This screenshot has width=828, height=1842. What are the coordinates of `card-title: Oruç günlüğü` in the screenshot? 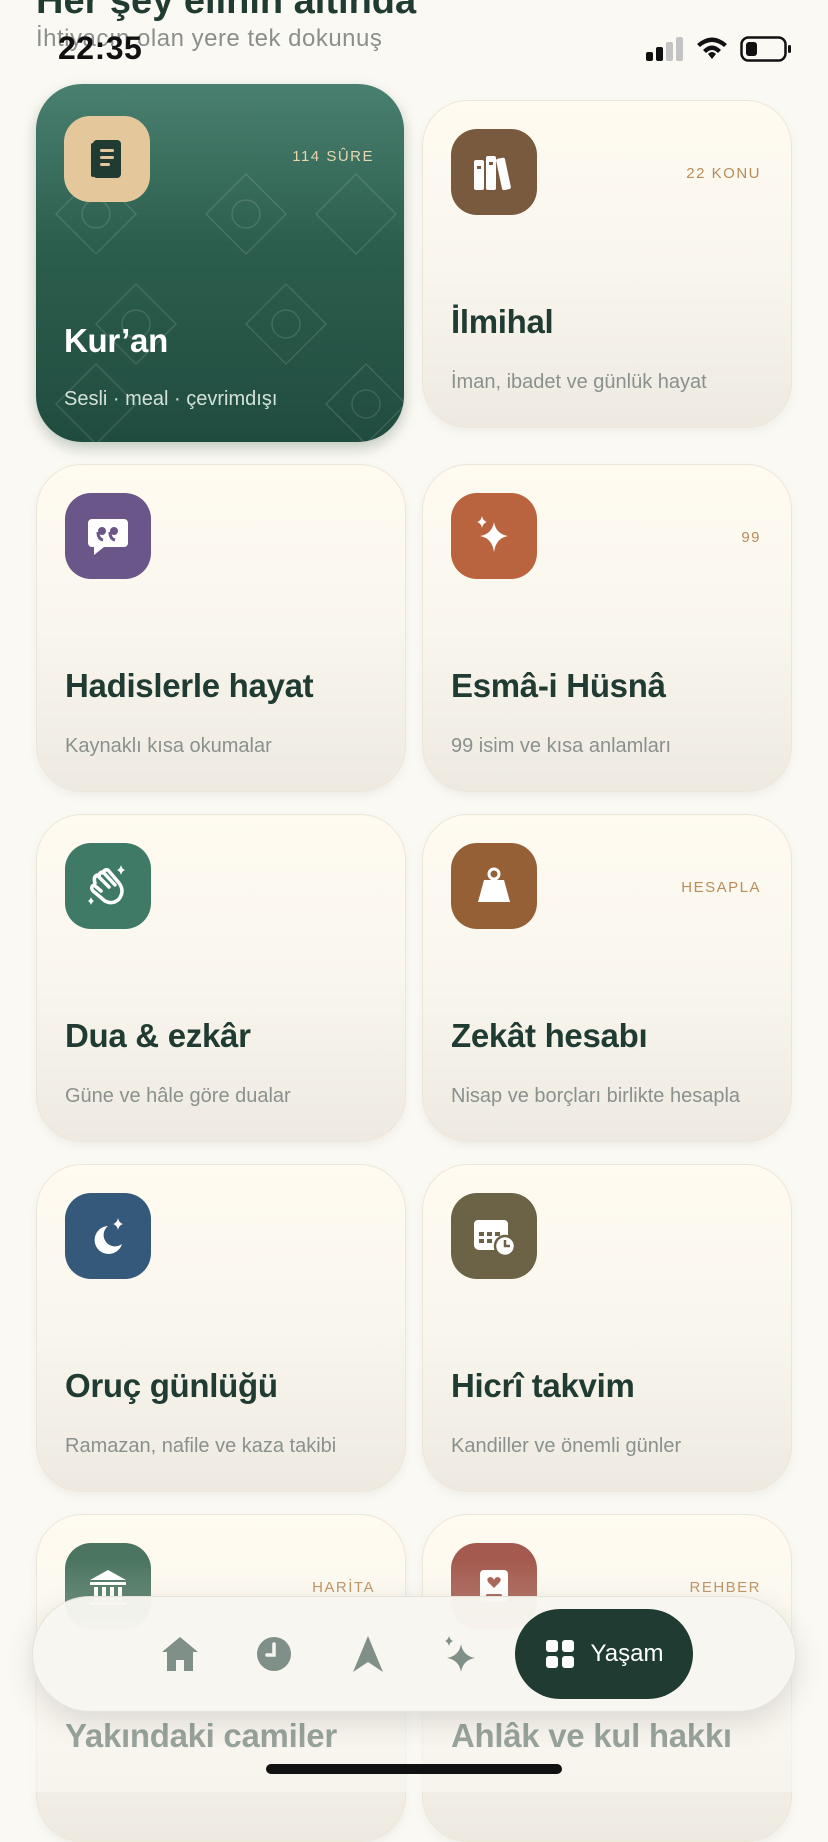 It's located at (171, 1385).